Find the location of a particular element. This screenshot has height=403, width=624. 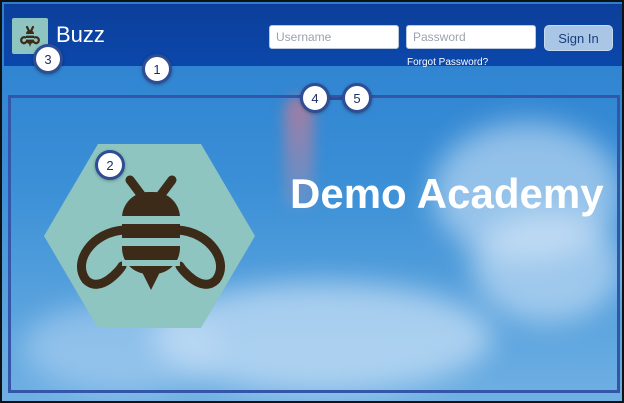

sign-in-button: Sign In is located at coordinates (578, 38).